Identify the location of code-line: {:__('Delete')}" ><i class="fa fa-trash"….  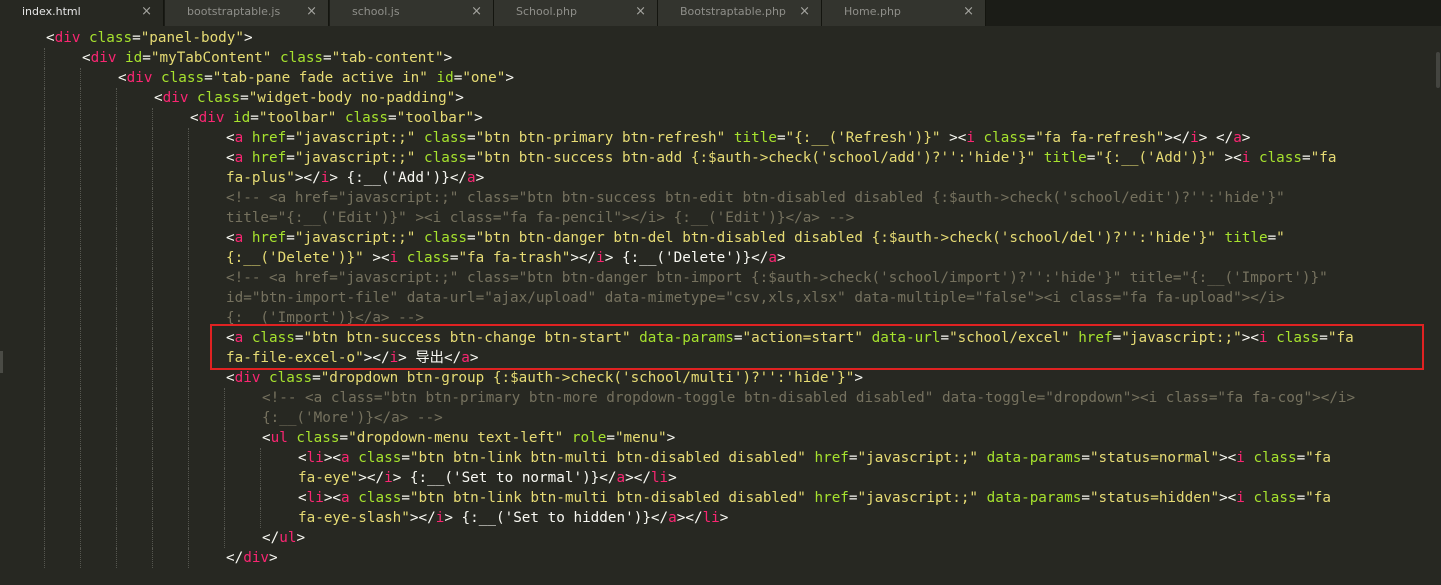
(830, 258).